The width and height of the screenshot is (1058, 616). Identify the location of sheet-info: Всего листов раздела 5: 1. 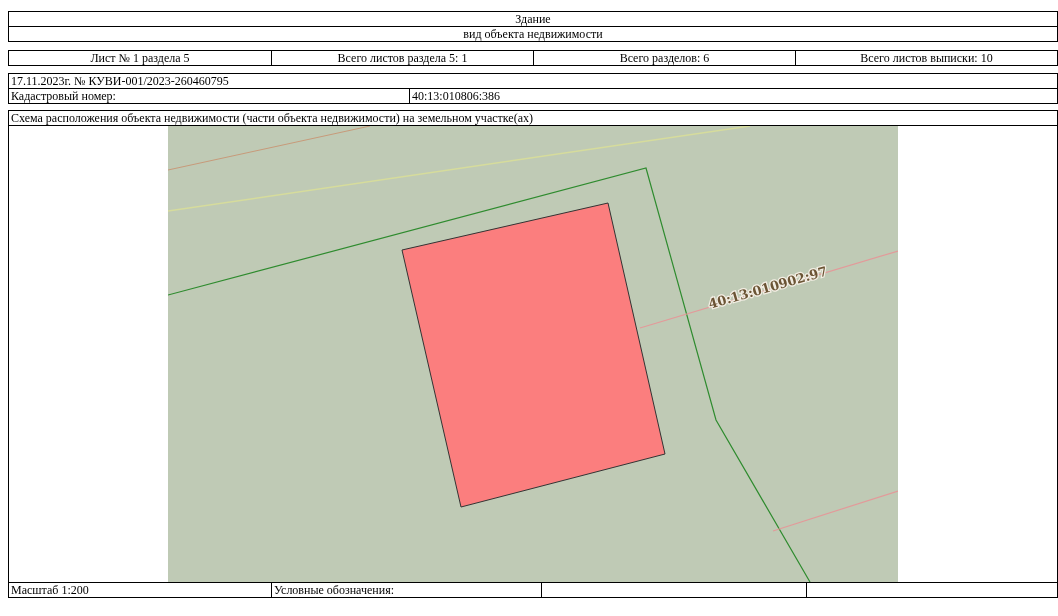
(402, 58).